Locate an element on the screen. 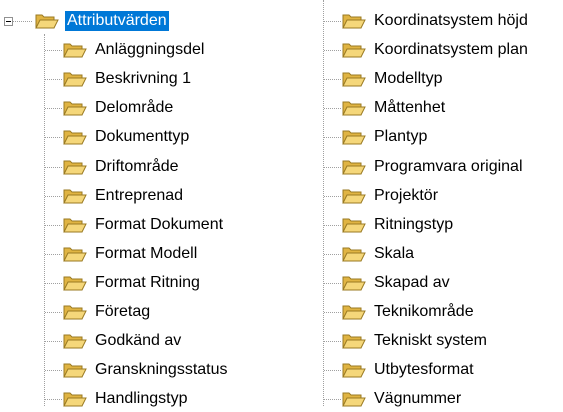  collapse-toggle-minus-icon is located at coordinates (8, 21).